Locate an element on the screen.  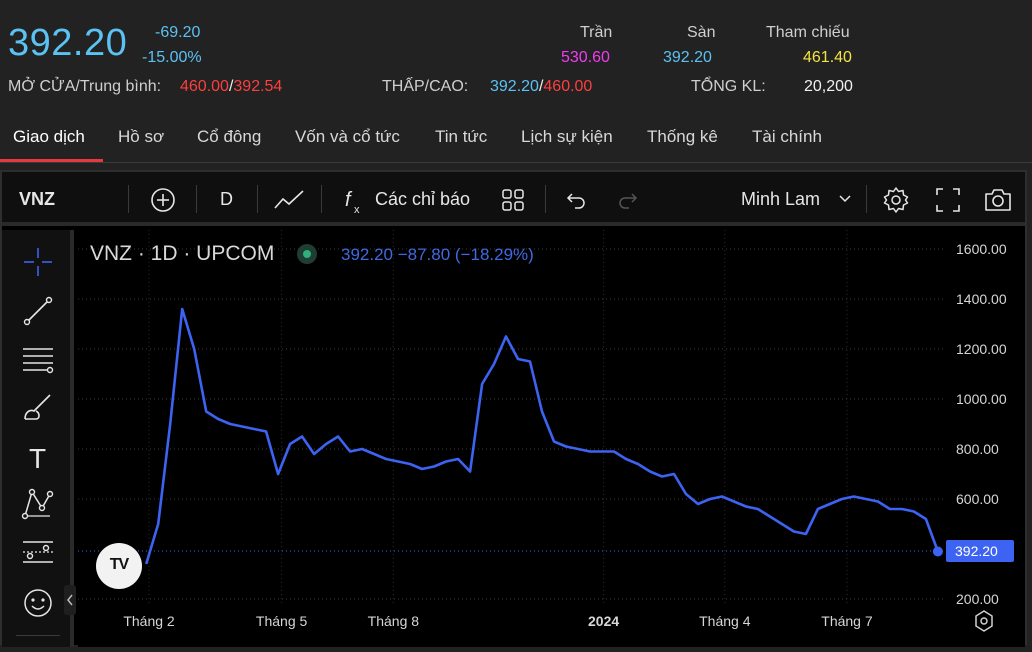
y-tick-label: 800.00 is located at coordinates (977, 449).